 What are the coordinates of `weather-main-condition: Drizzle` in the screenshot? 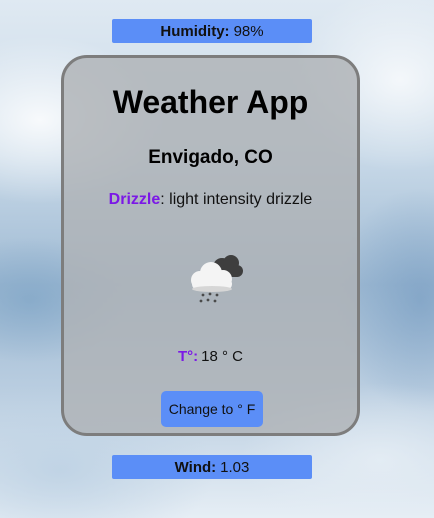 It's located at (134, 199).